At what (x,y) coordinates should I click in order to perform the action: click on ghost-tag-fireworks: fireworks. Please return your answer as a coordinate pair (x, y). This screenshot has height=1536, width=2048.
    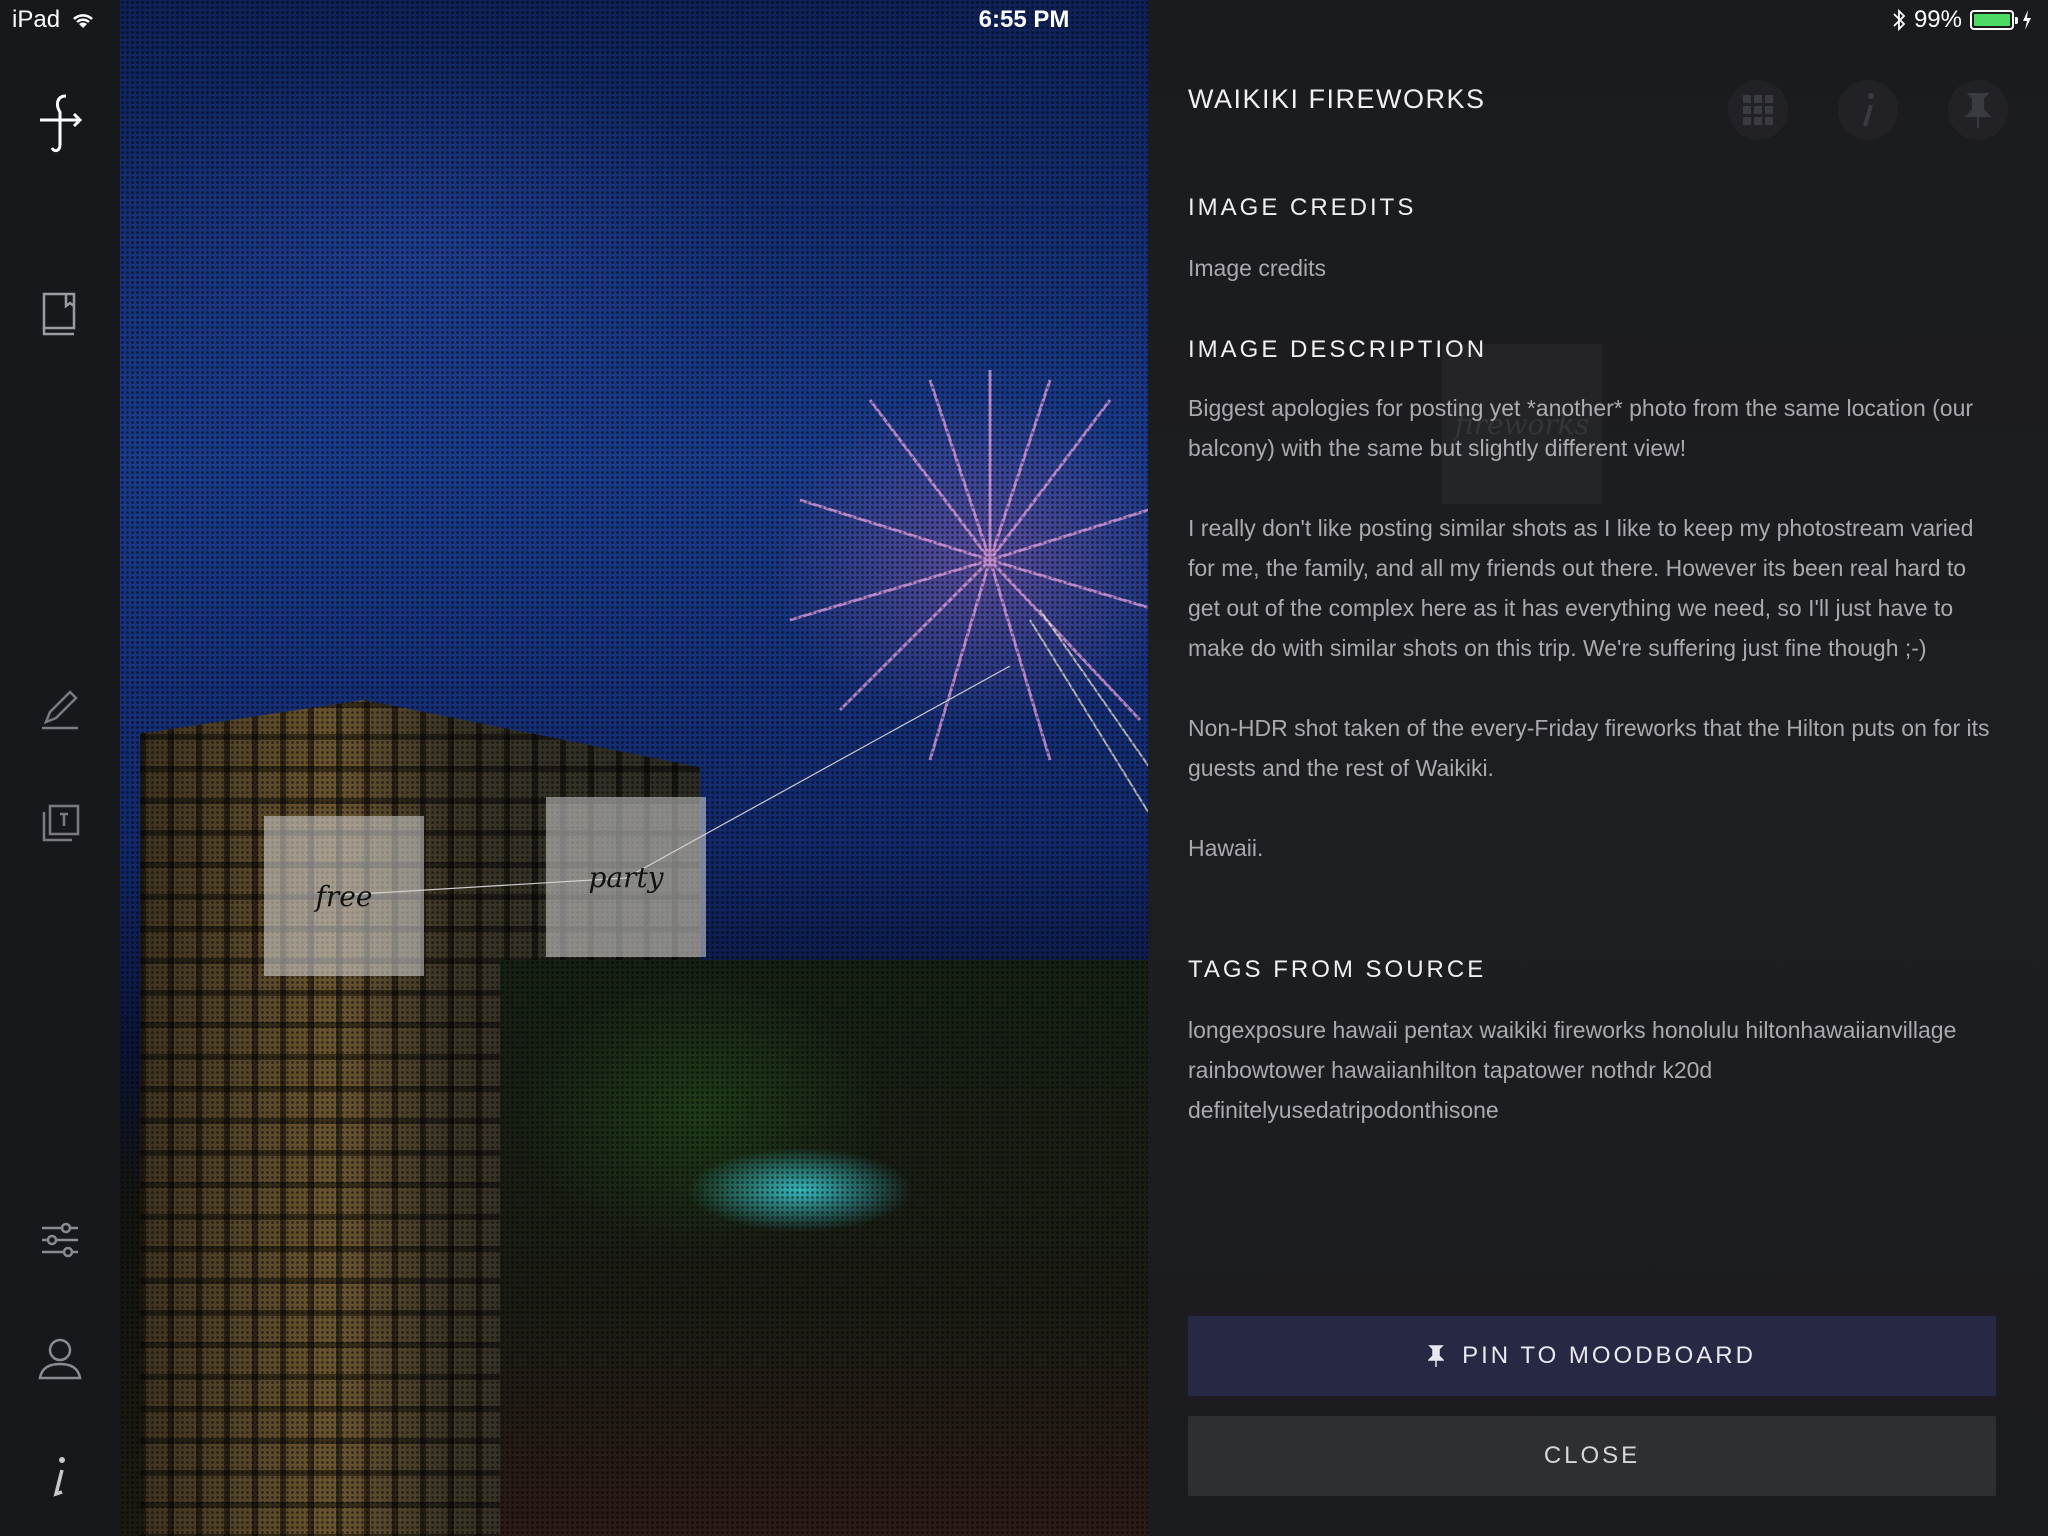
    Looking at the image, I should click on (1522, 424).